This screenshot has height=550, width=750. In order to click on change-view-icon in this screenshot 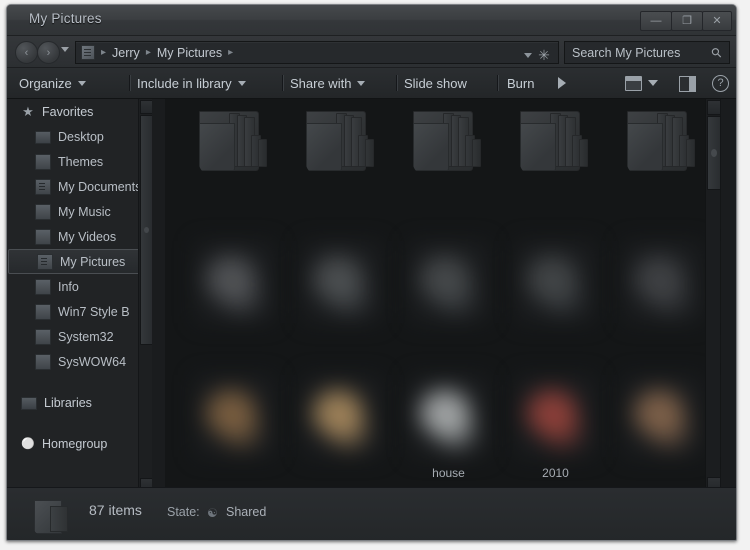, I will do `click(633, 83)`.